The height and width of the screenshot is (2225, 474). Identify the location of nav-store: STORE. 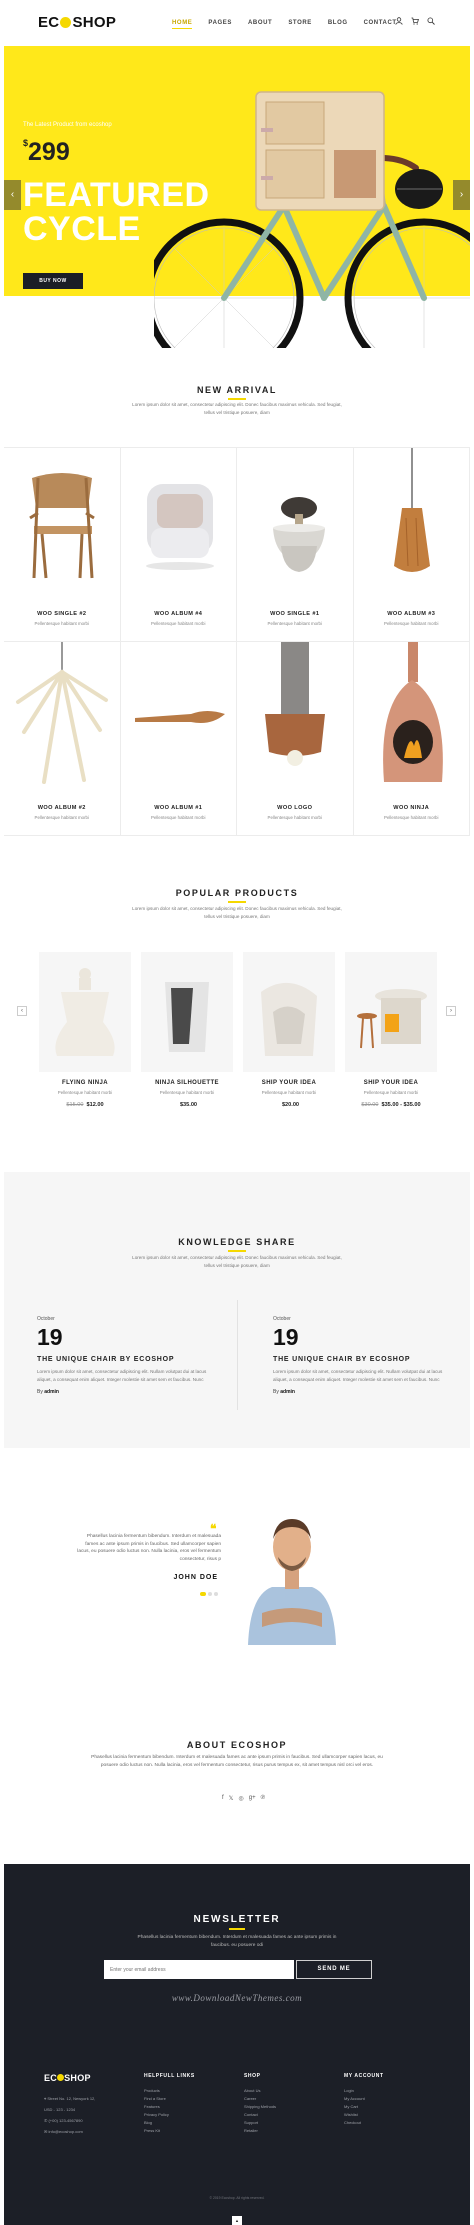
(300, 24).